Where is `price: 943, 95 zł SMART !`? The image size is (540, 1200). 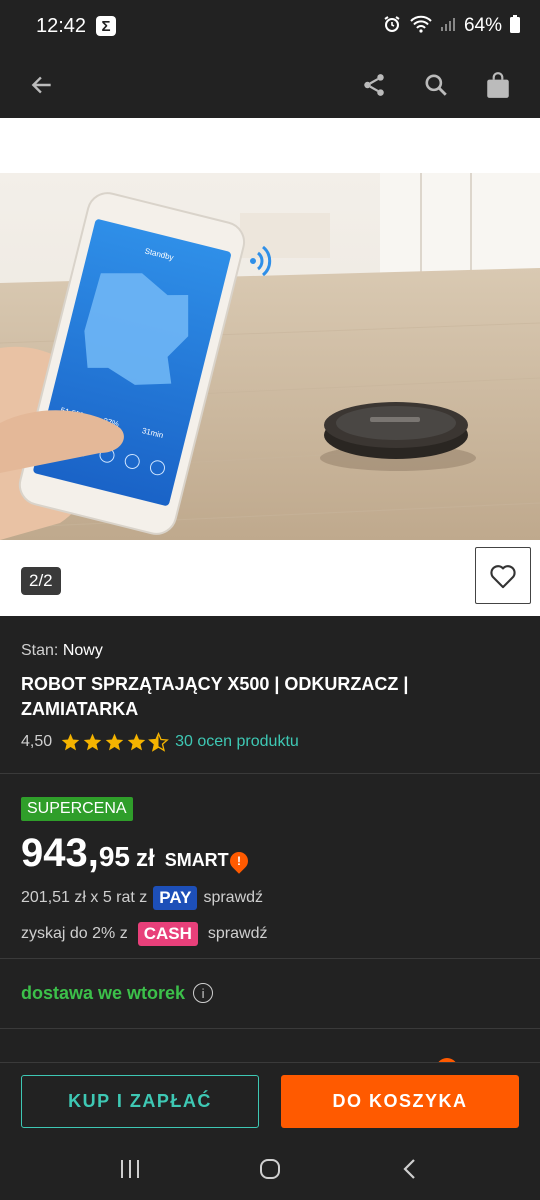
price: 943, 95 zł SMART ! is located at coordinates (270, 853).